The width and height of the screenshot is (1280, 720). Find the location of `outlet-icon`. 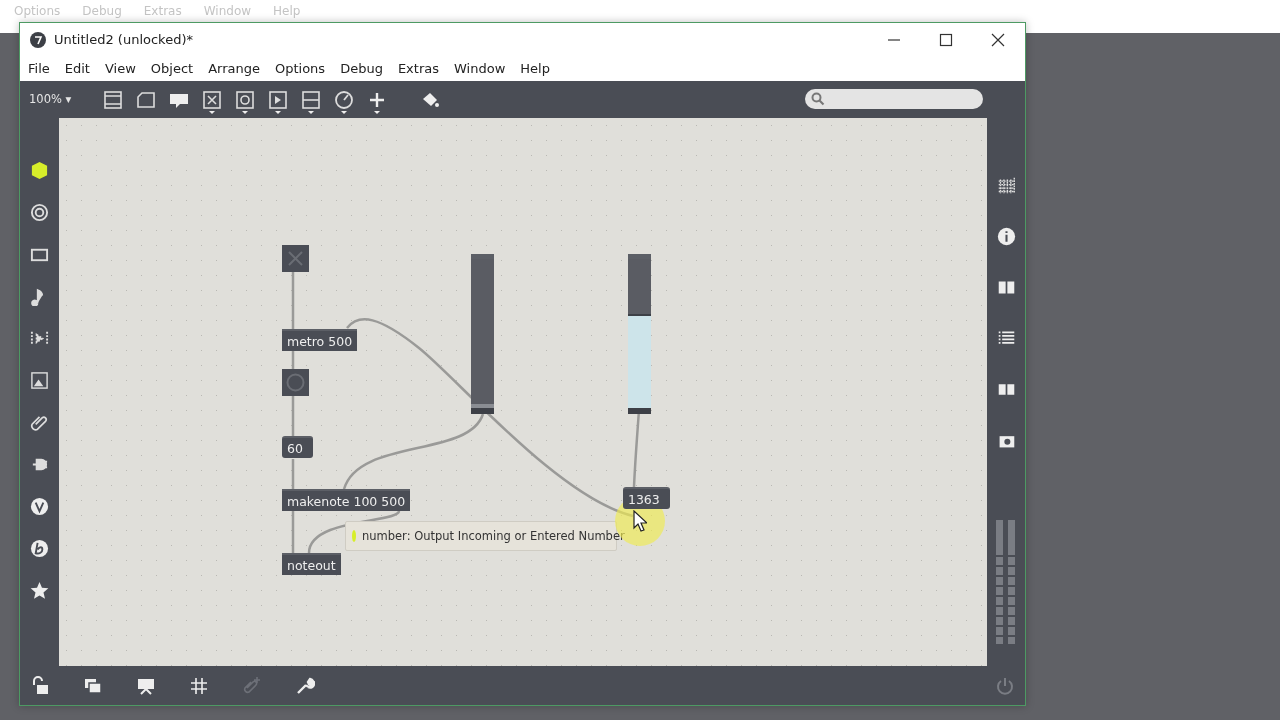

outlet-icon is located at coordinates (353, 536).